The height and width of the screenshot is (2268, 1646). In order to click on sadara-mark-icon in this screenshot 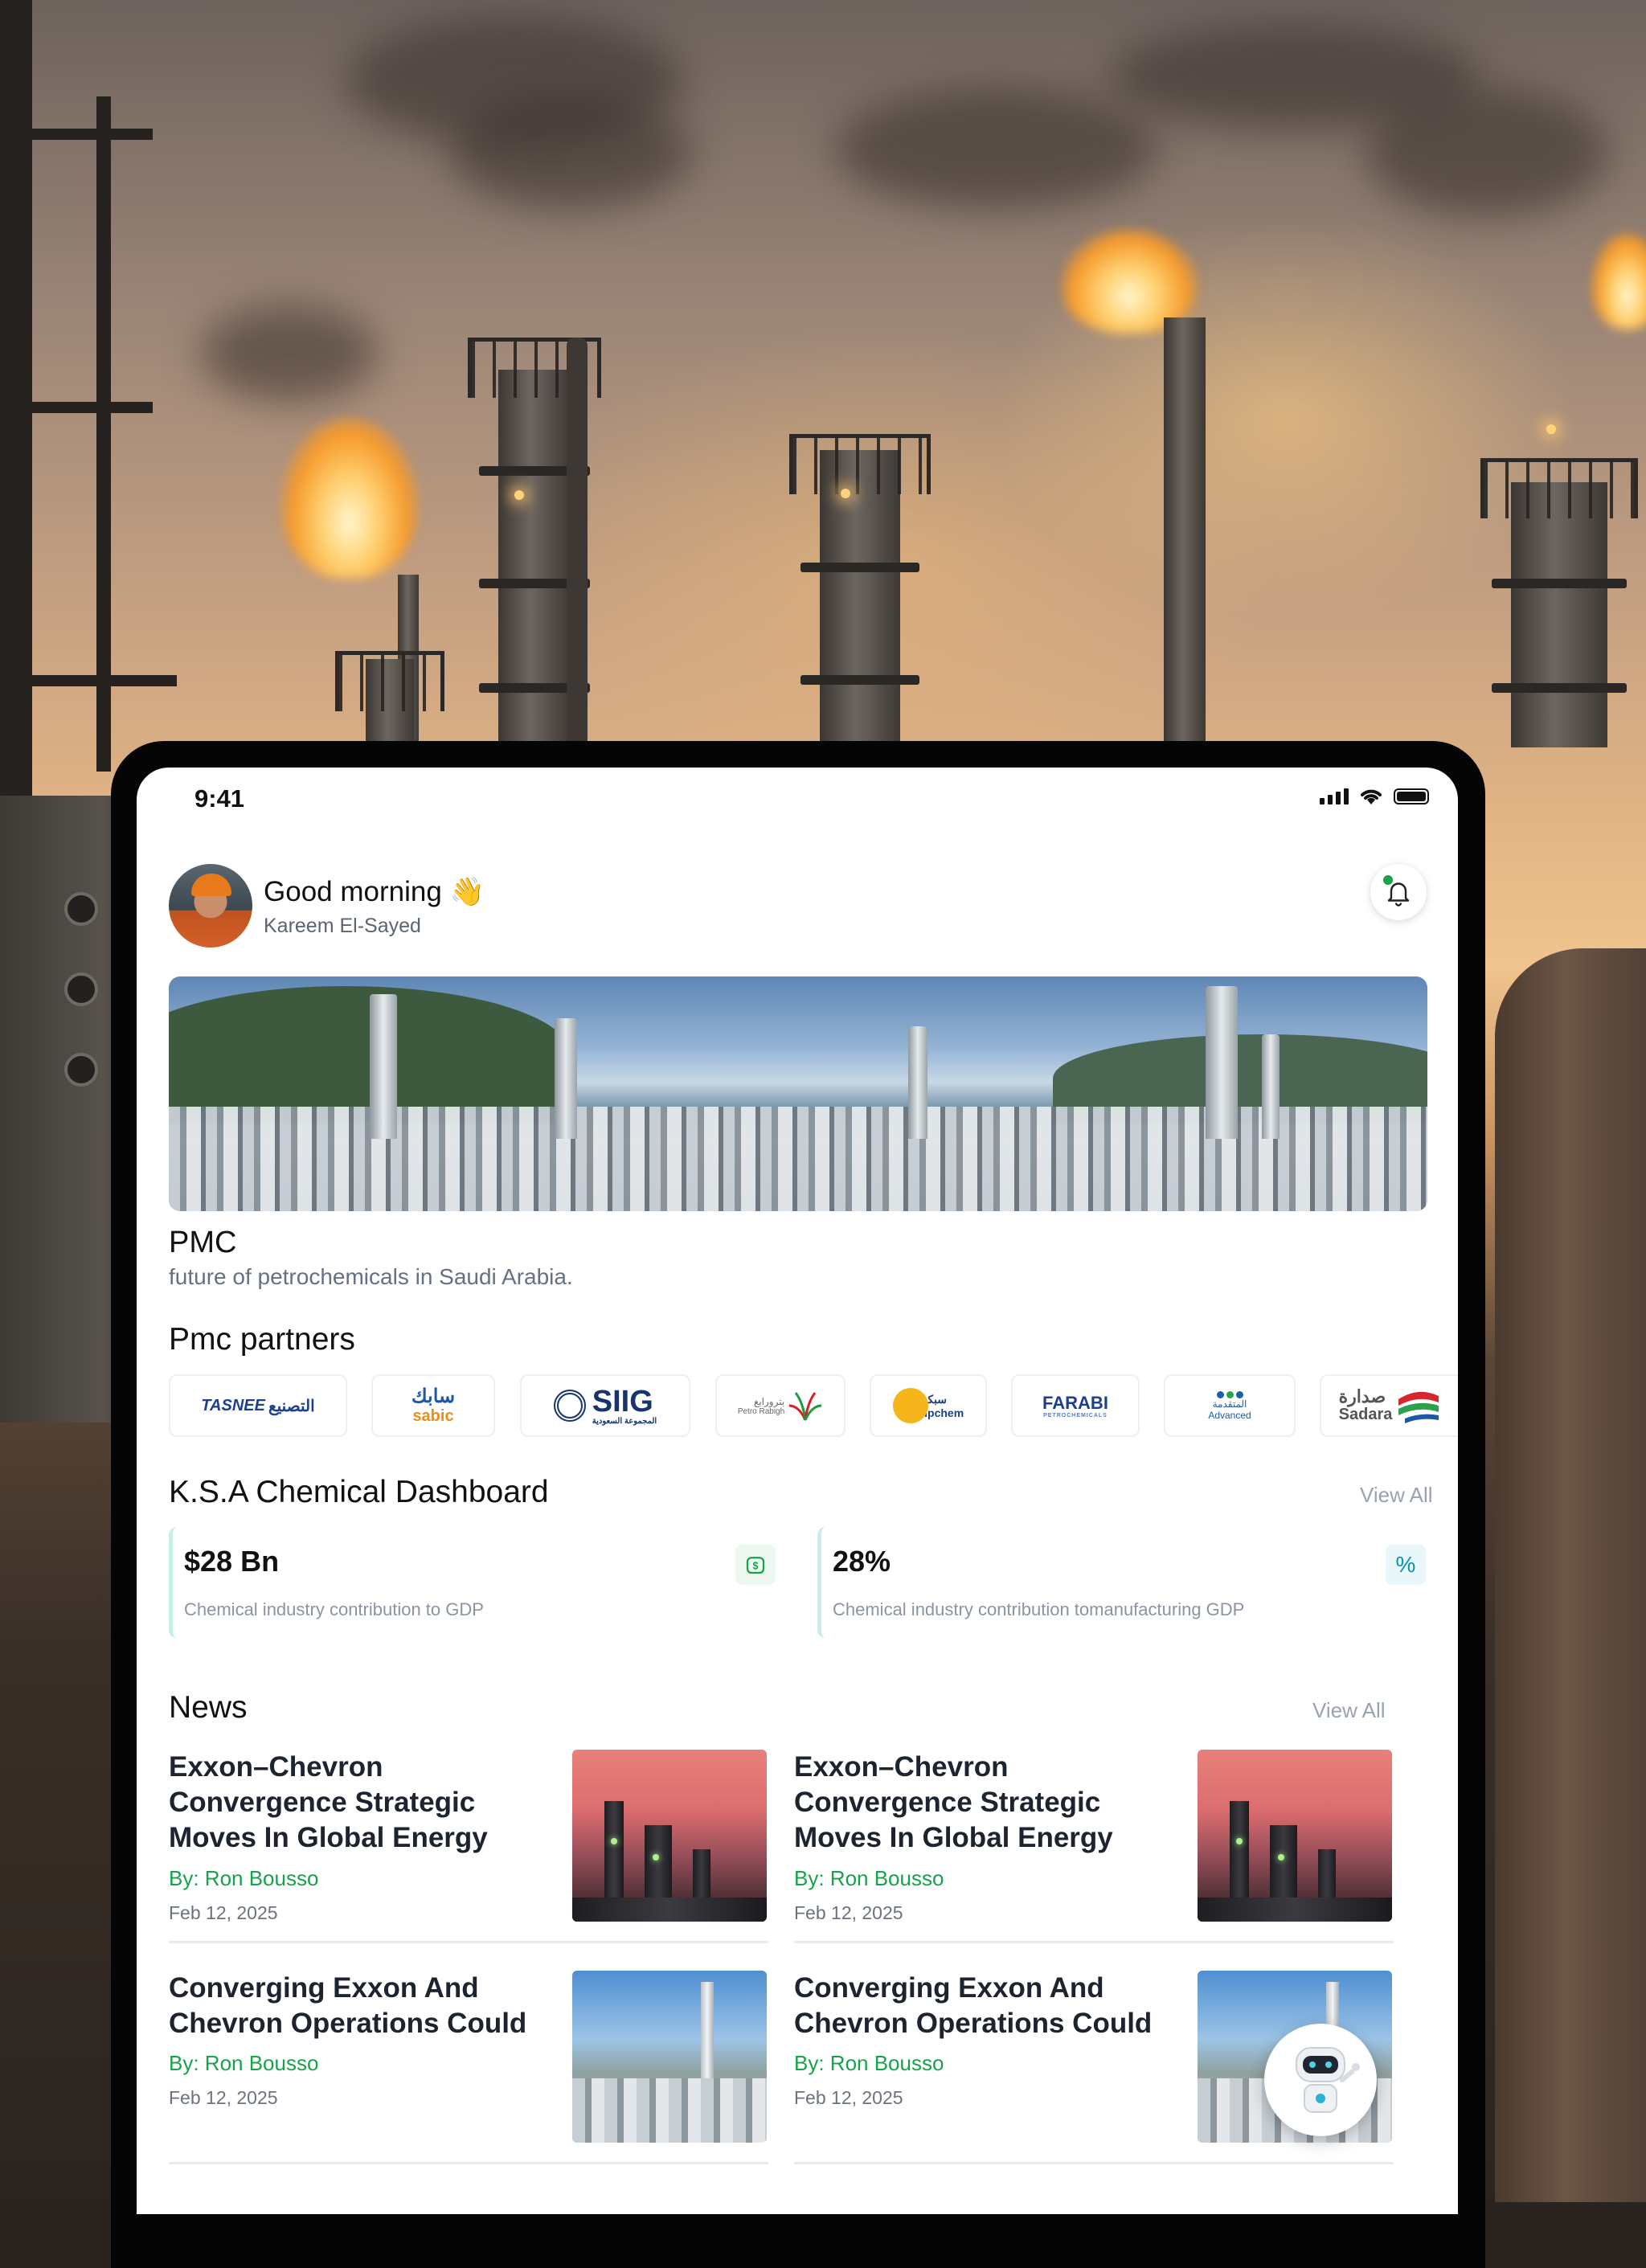, I will do `click(1418, 1407)`.